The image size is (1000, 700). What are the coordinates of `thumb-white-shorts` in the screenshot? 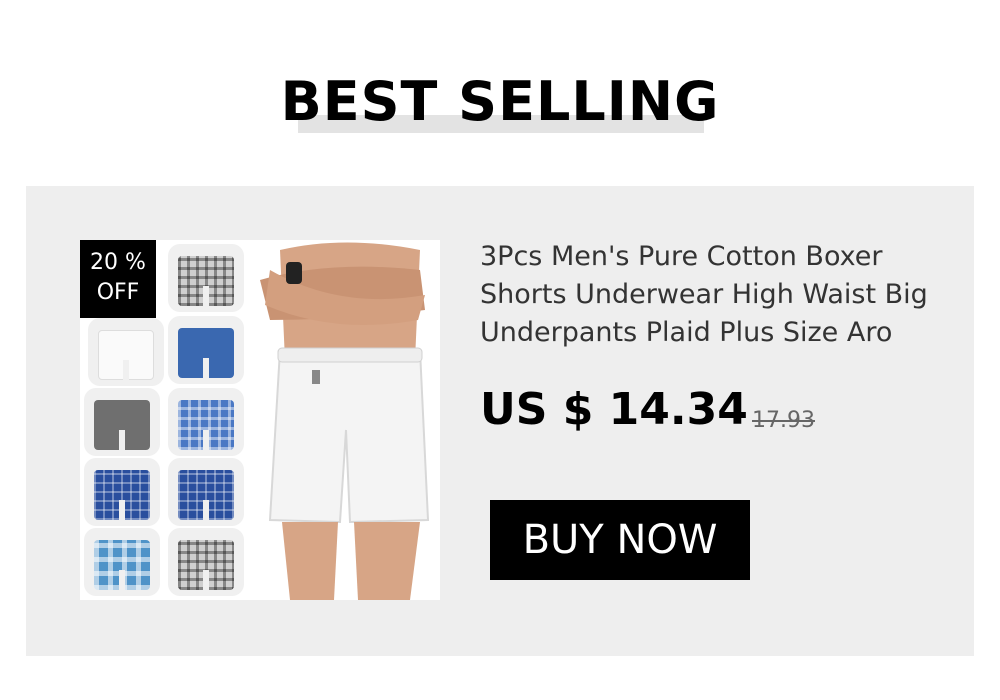 It's located at (126, 352).